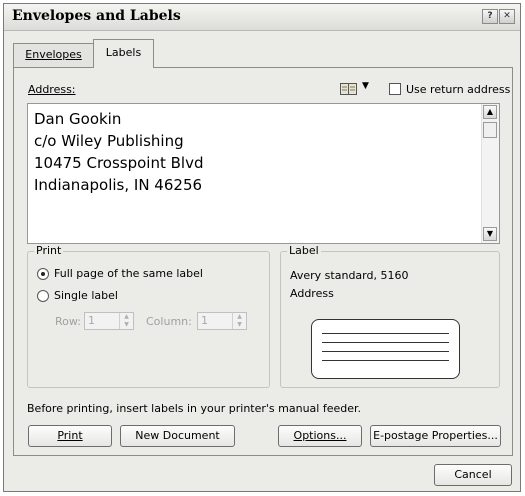 This screenshot has height=496, width=525. What do you see at coordinates (119, 163) in the screenshot?
I see `address-line: 10475 Crosspoint Blvd` at bounding box center [119, 163].